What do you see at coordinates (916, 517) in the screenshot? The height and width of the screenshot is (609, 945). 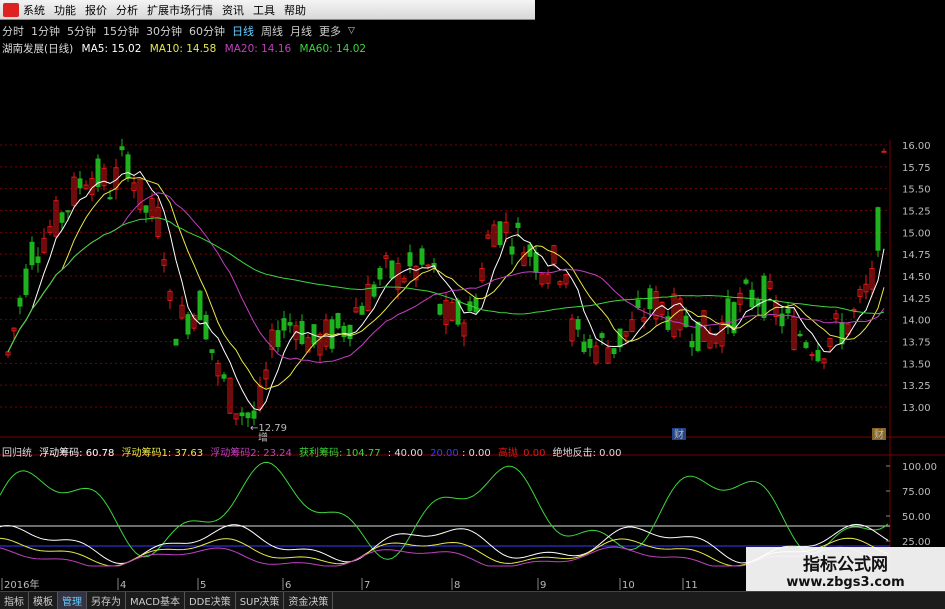 I see `indicator-tick-label: 50.00` at bounding box center [916, 517].